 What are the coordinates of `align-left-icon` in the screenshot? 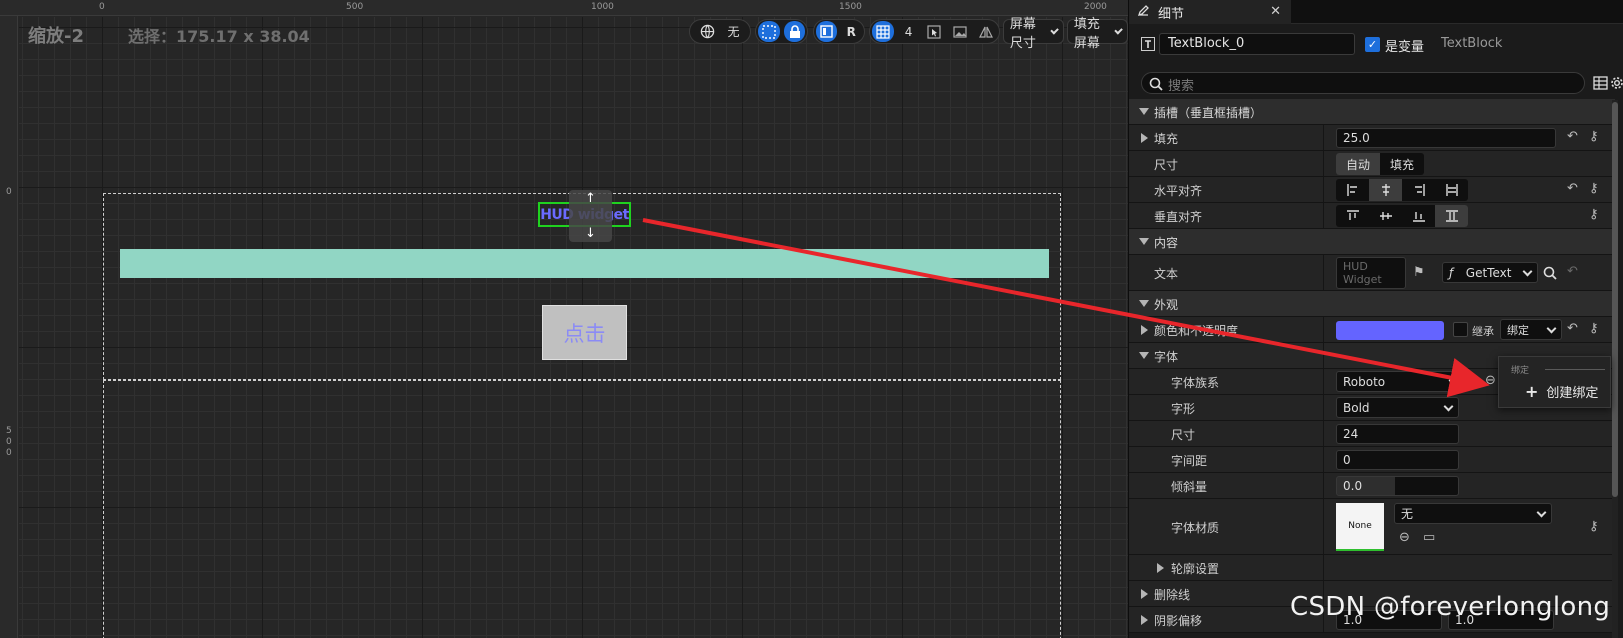 It's located at (1352, 190).